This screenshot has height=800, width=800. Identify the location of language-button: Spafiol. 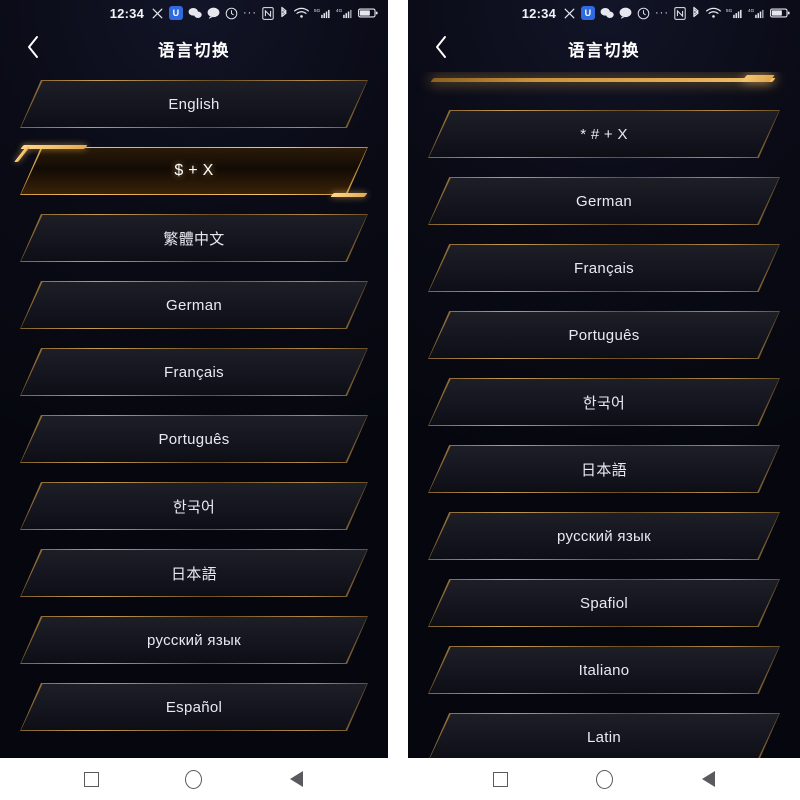
(604, 603).